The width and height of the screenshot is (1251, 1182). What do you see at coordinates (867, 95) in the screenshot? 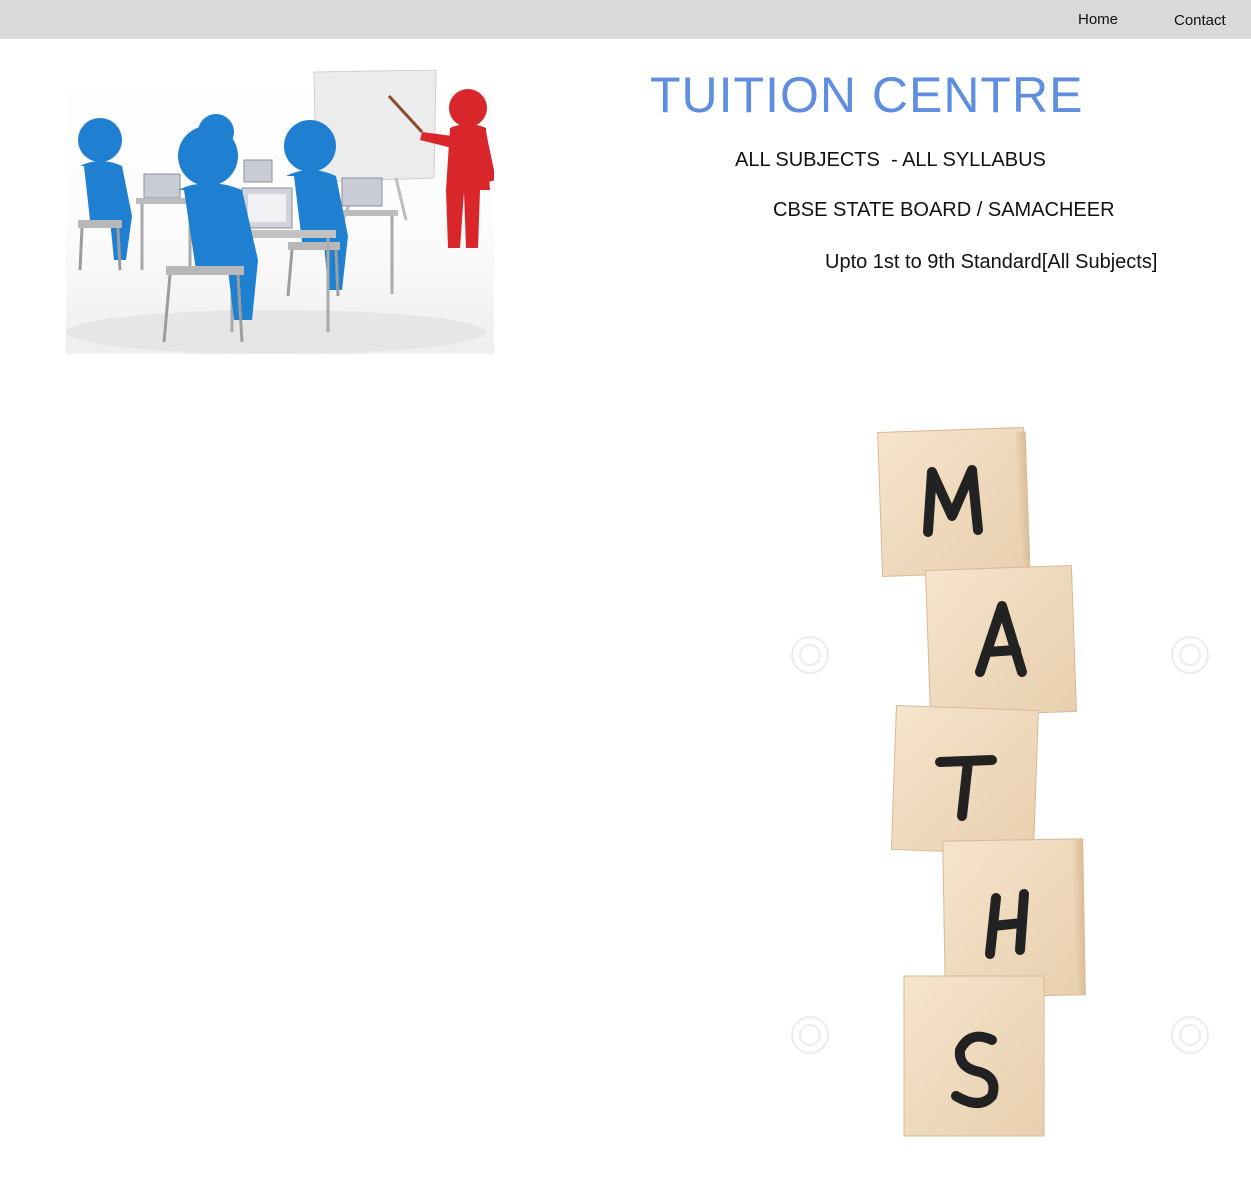
I see `page-title: TUITION CENTRE` at bounding box center [867, 95].